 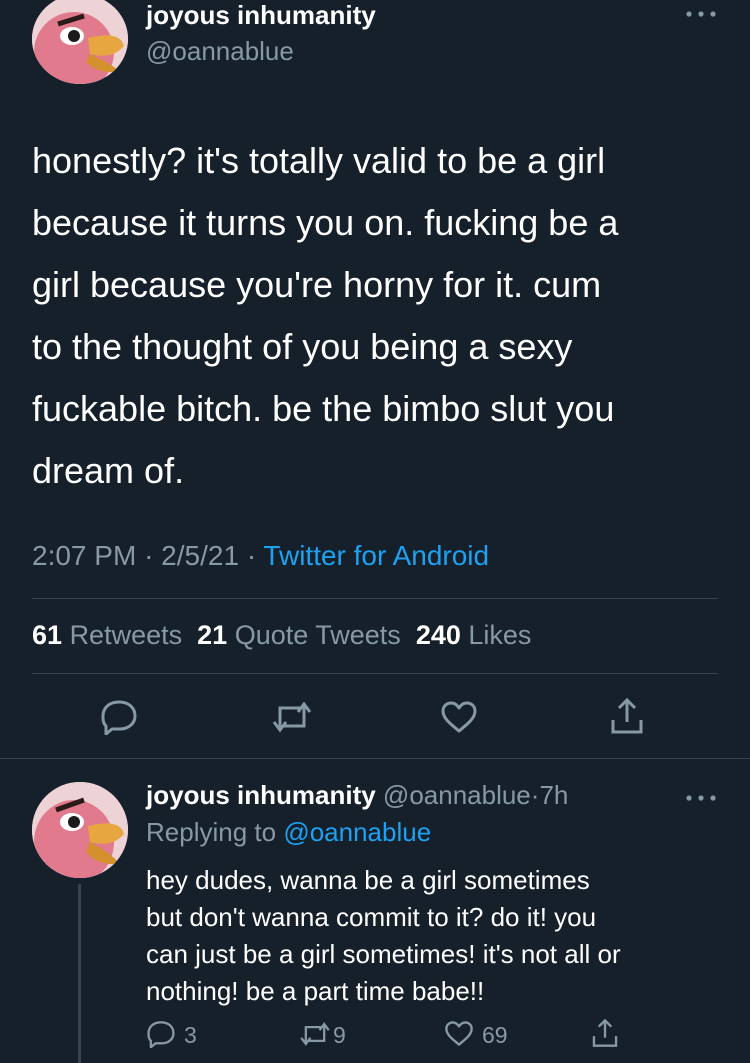 What do you see at coordinates (325, 222) in the screenshot?
I see `tweet-line: because it turns you on. fucking be a` at bounding box center [325, 222].